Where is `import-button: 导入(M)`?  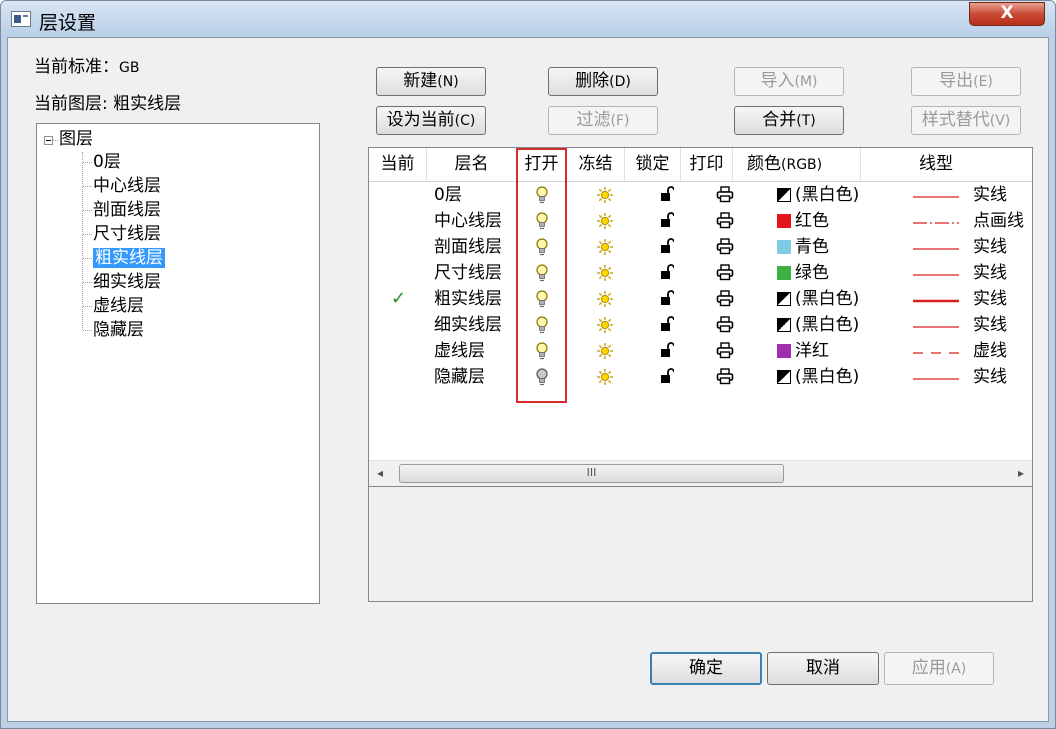 import-button: 导入(M) is located at coordinates (789, 81).